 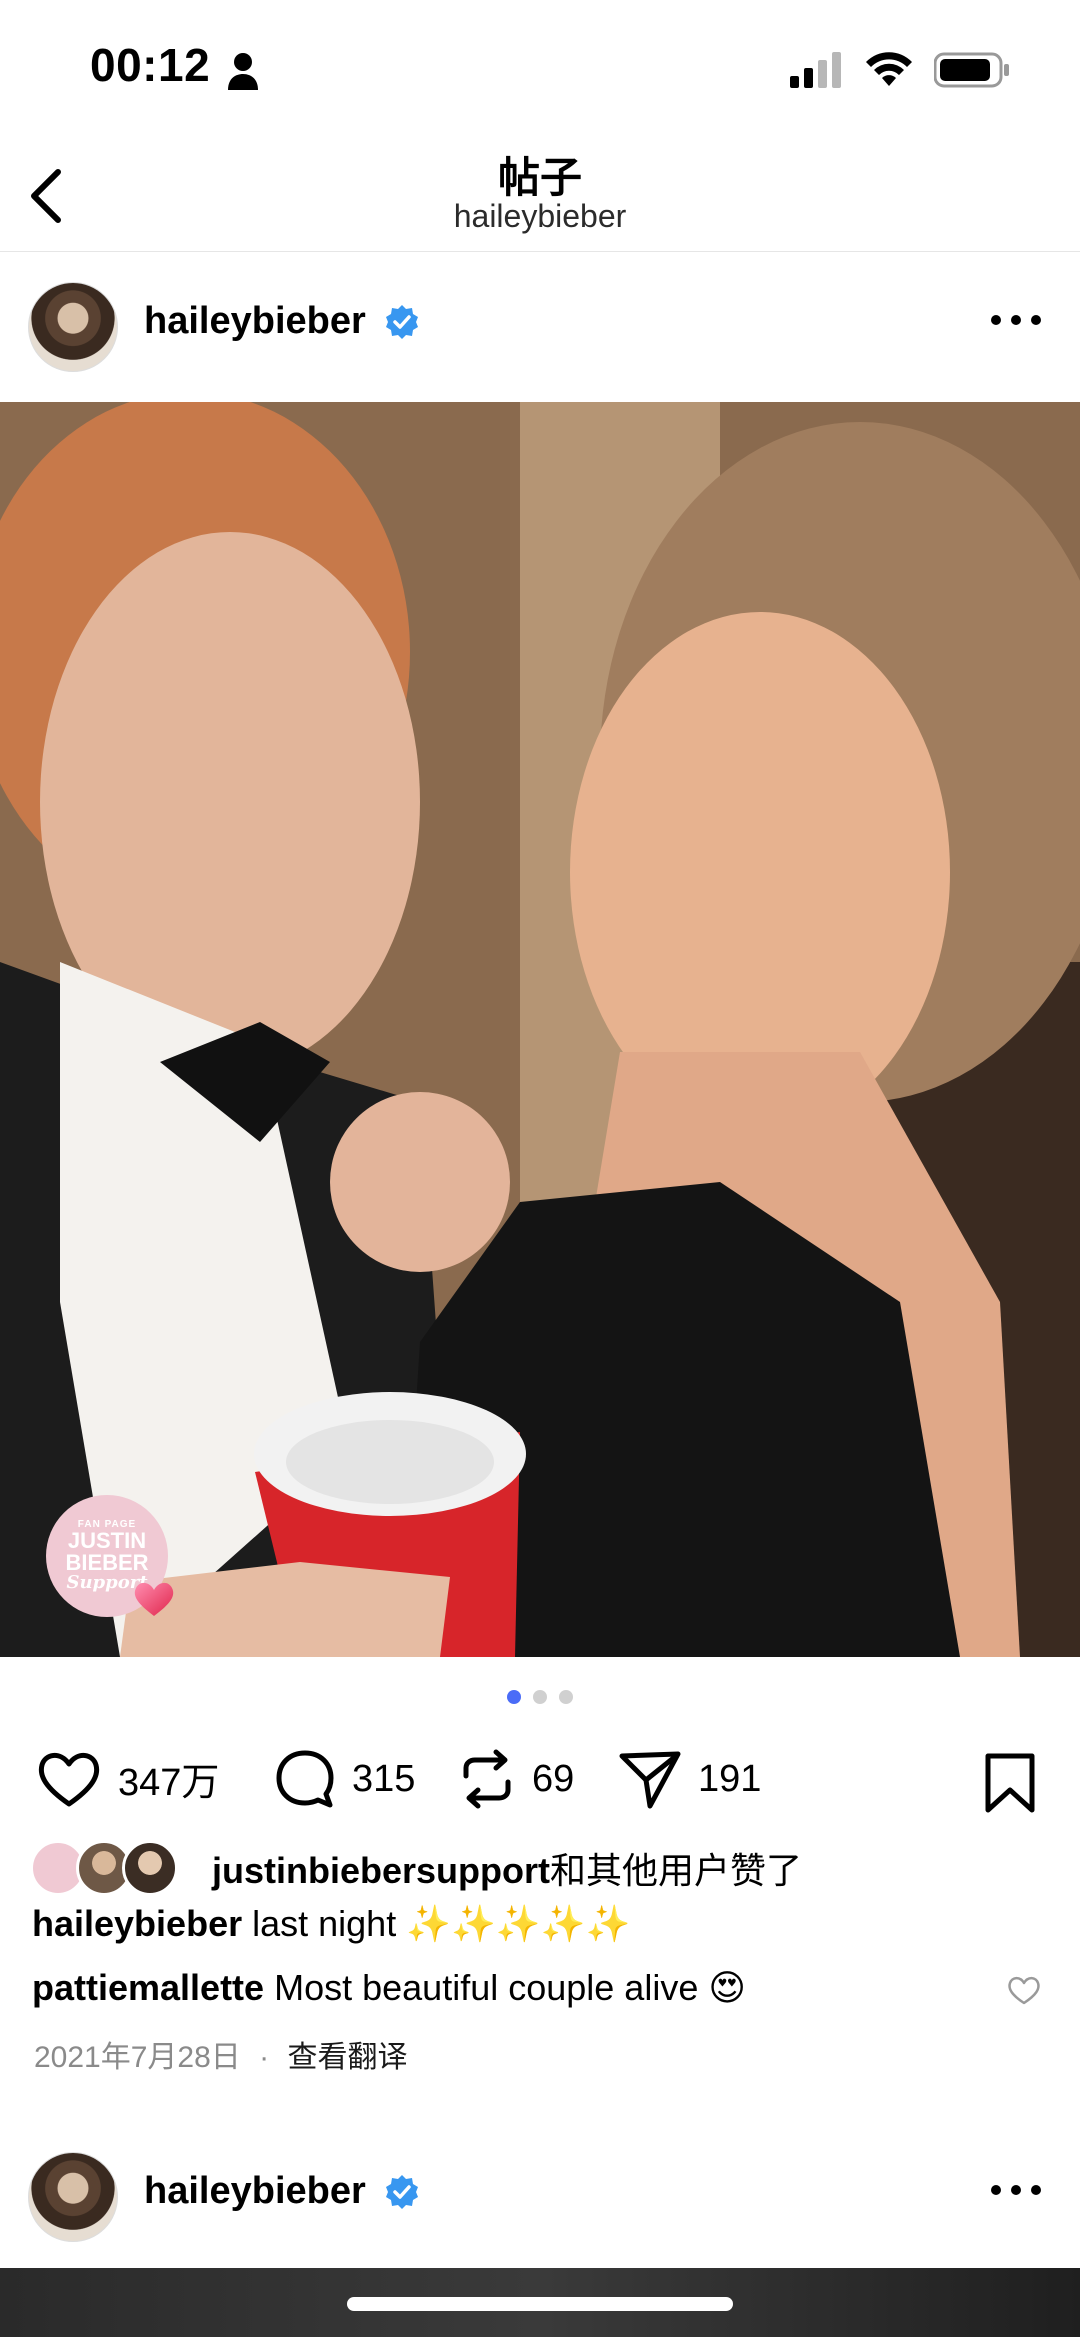 I want to click on liked-by-suffix: 和其他用户赞了, so click(x=676, y=1870).